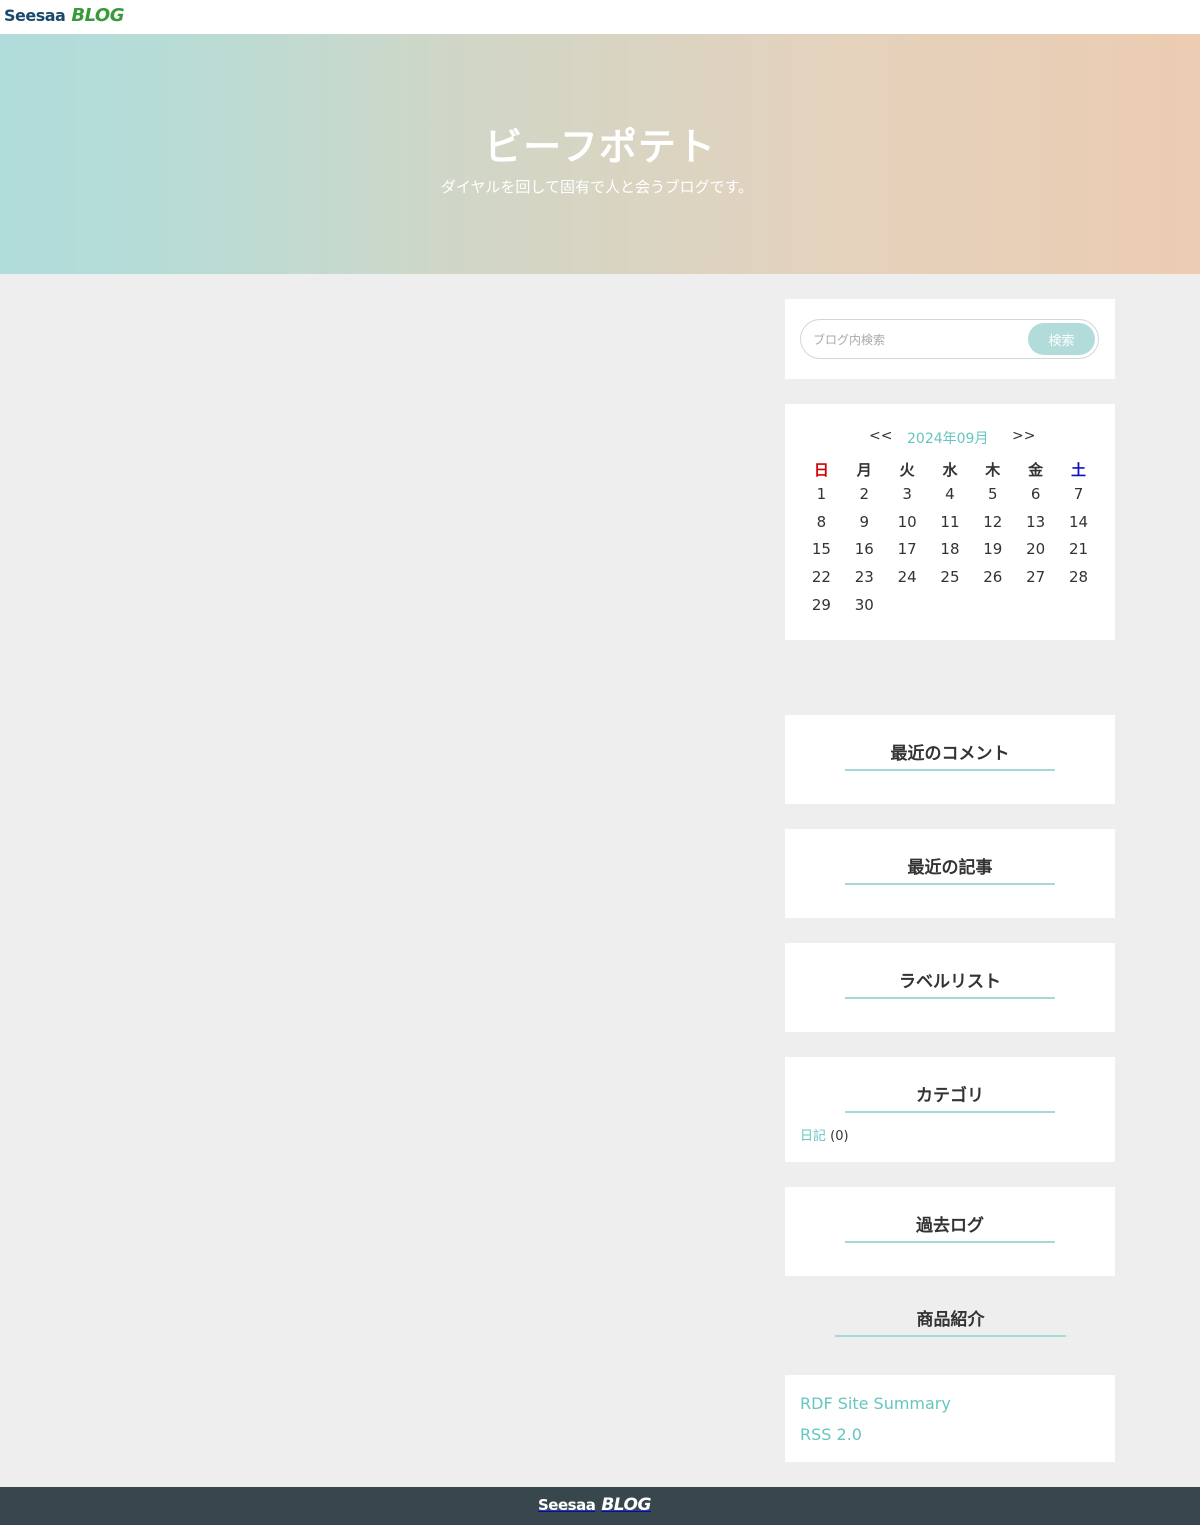  Describe the element at coordinates (864, 604) in the screenshot. I see `calendar-day: 30` at that location.